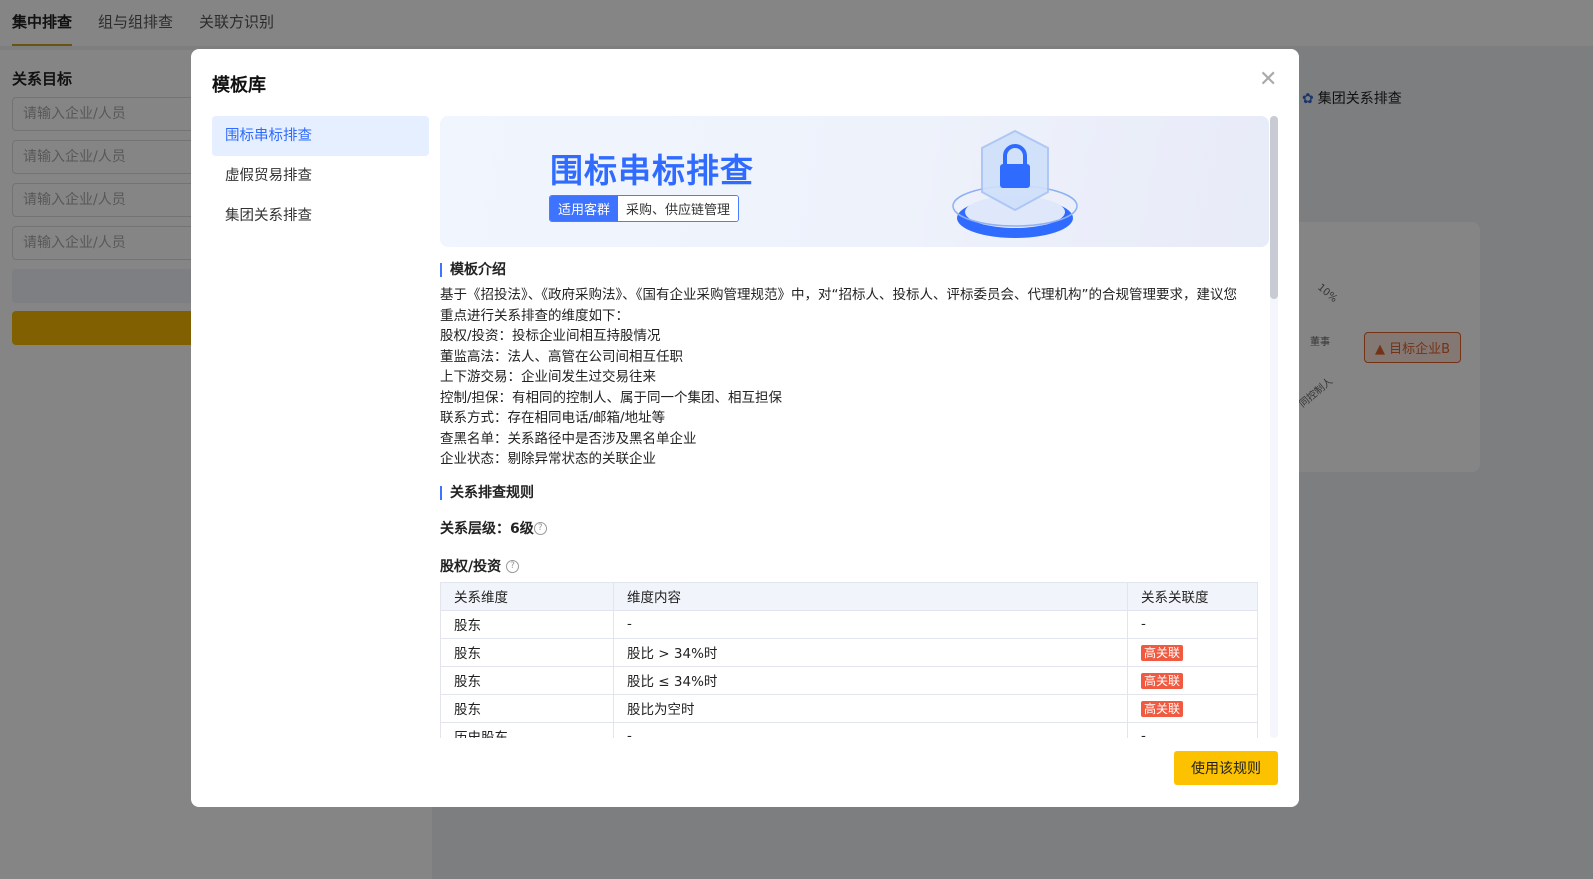 The image size is (1593, 879). I want to click on scrollbar-thumb, so click(1274, 207).